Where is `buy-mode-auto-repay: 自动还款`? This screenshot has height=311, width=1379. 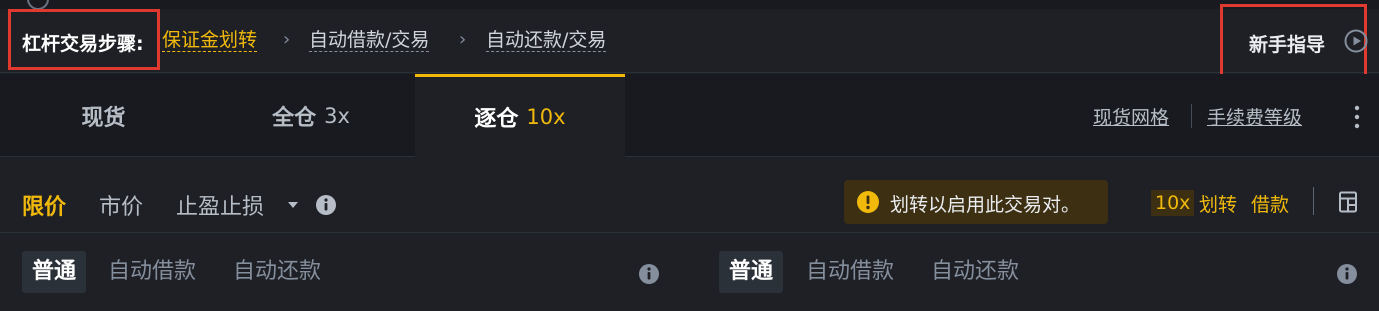
buy-mode-auto-repay: 自动还款 is located at coordinates (277, 272).